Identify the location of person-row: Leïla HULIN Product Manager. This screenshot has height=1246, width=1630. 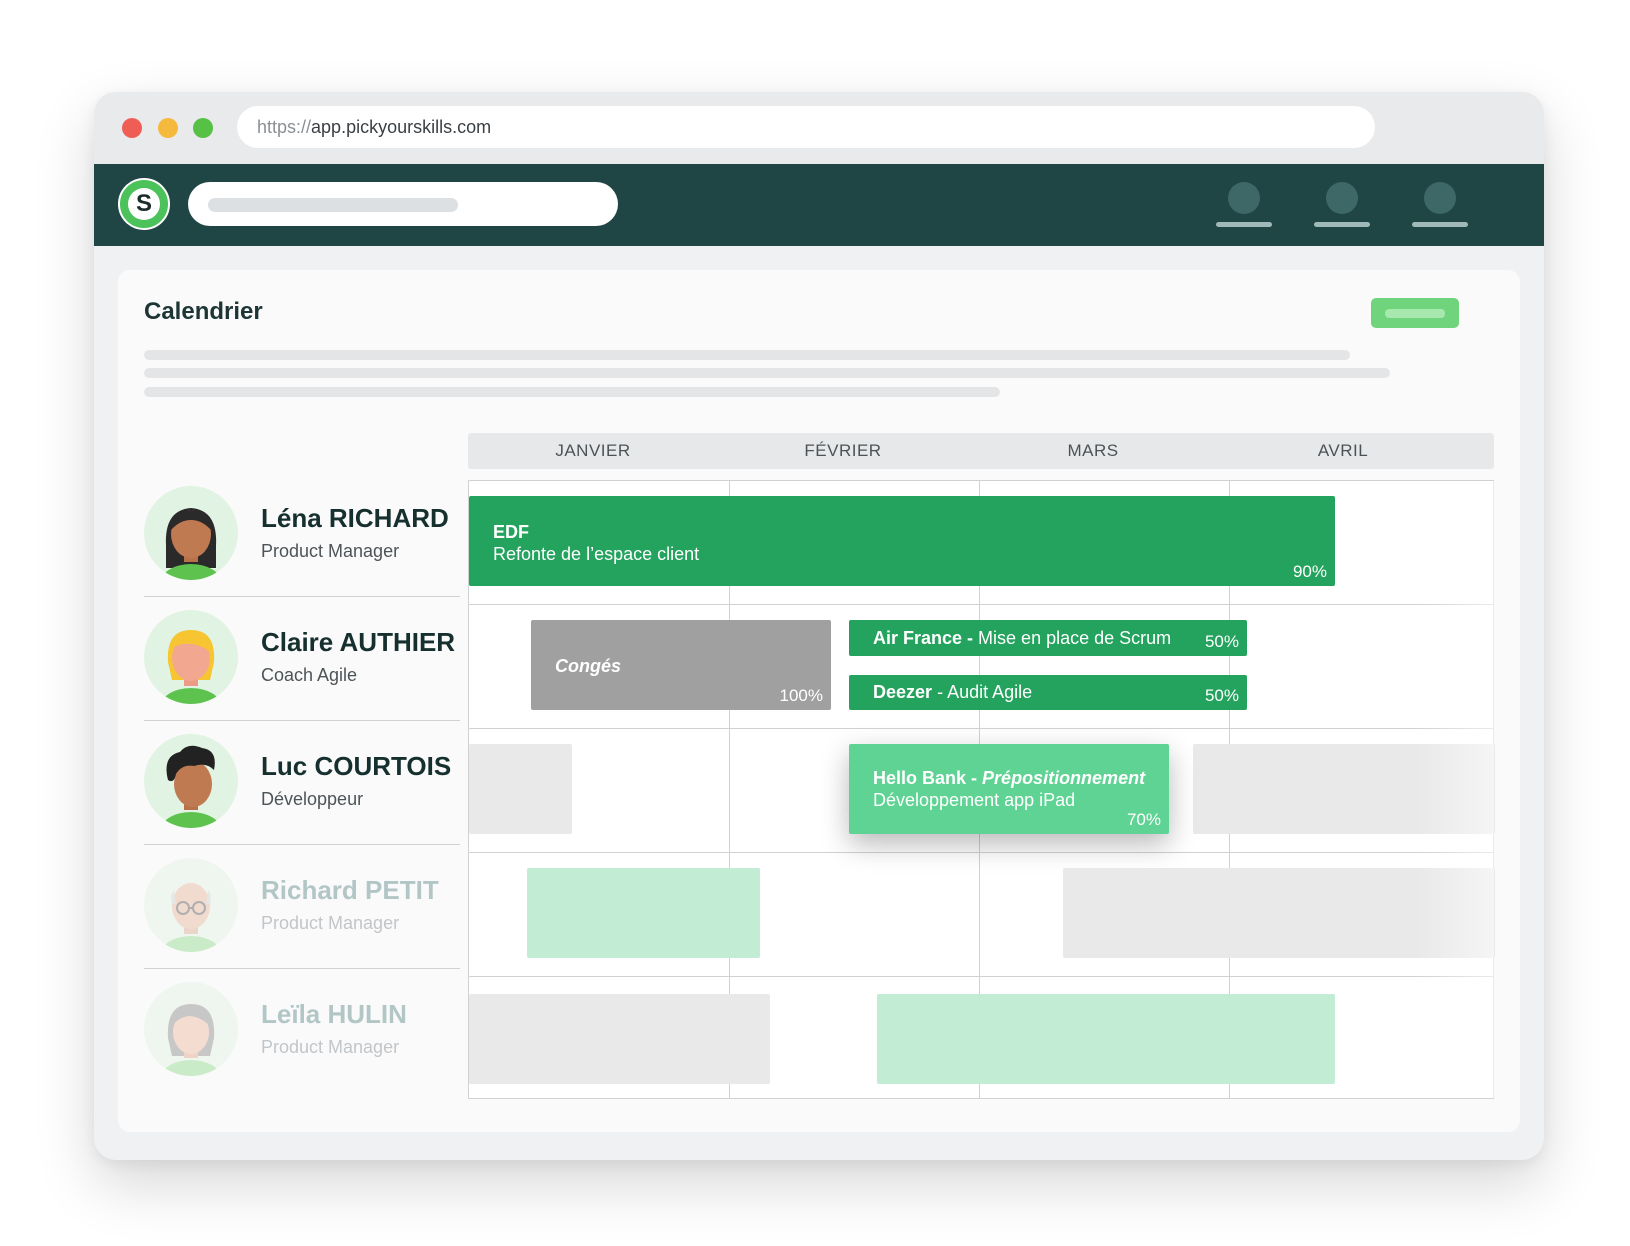
(302, 1031).